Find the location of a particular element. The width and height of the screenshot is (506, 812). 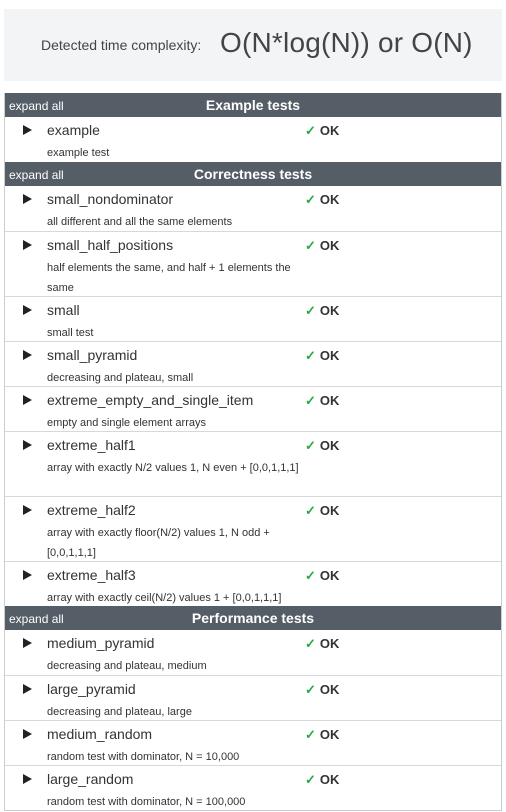

test-name: small_pyramid is located at coordinates (92, 355).